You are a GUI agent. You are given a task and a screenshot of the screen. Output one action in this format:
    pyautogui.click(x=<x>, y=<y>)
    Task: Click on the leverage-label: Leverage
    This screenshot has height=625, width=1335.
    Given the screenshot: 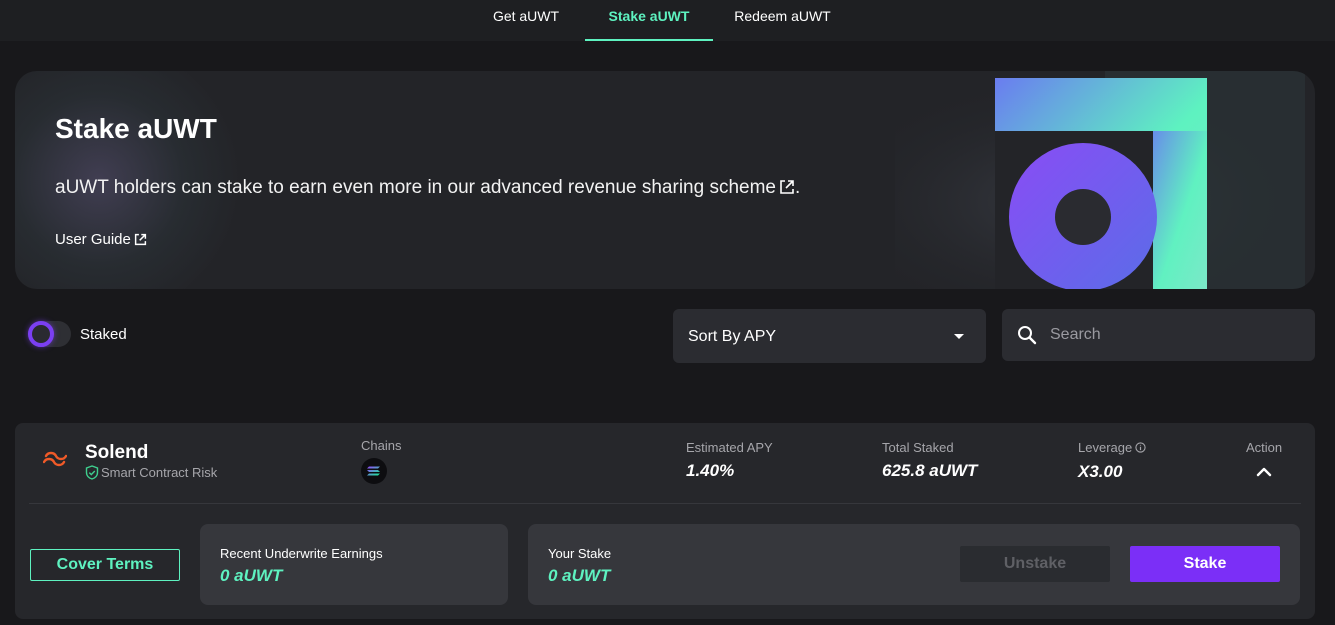 What is the action you would take?
    pyautogui.click(x=1105, y=447)
    